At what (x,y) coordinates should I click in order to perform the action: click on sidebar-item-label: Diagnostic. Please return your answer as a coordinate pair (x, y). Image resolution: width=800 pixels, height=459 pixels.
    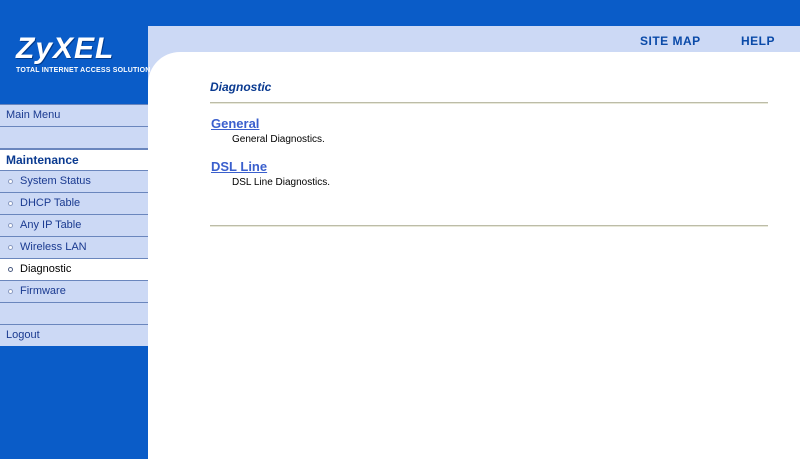
    Looking at the image, I should click on (46, 269).